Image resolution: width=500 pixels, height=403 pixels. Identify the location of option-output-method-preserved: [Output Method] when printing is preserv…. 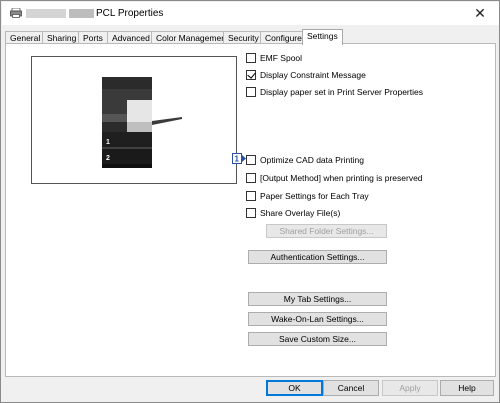
(334, 178).